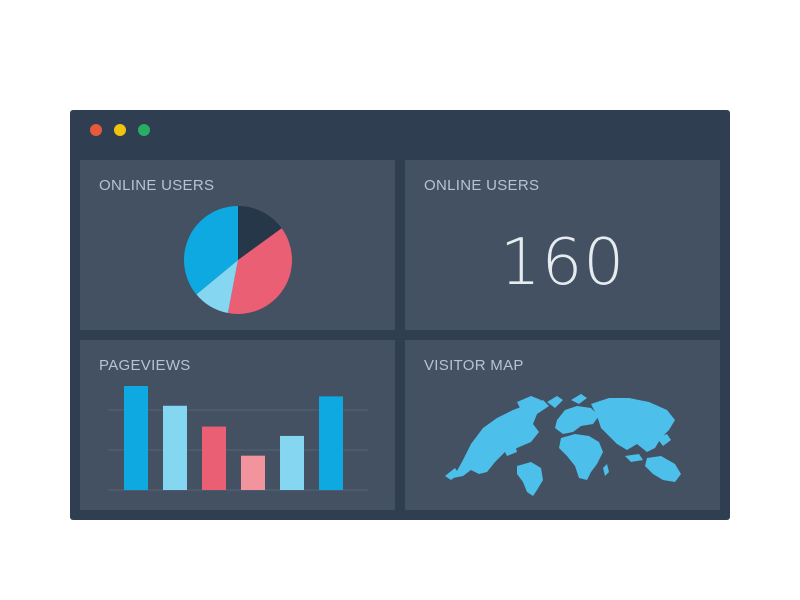 Image resolution: width=800 pixels, height=600 pixels. What do you see at coordinates (96, 130) in the screenshot?
I see `close-window-button` at bounding box center [96, 130].